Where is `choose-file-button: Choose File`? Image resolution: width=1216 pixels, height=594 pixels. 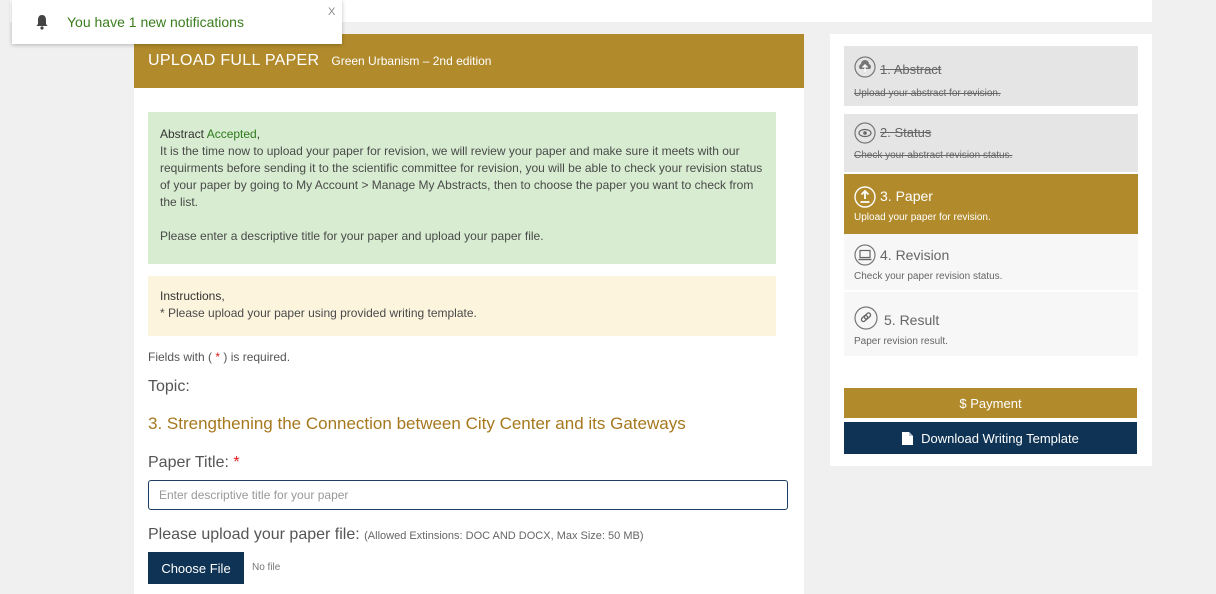 choose-file-button: Choose File is located at coordinates (196, 568).